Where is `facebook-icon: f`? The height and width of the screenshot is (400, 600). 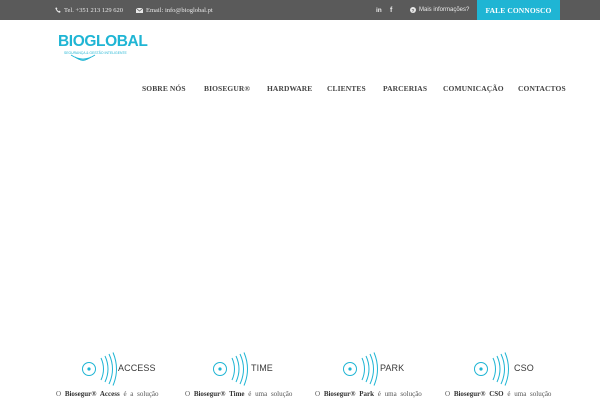
facebook-icon: f is located at coordinates (391, 10).